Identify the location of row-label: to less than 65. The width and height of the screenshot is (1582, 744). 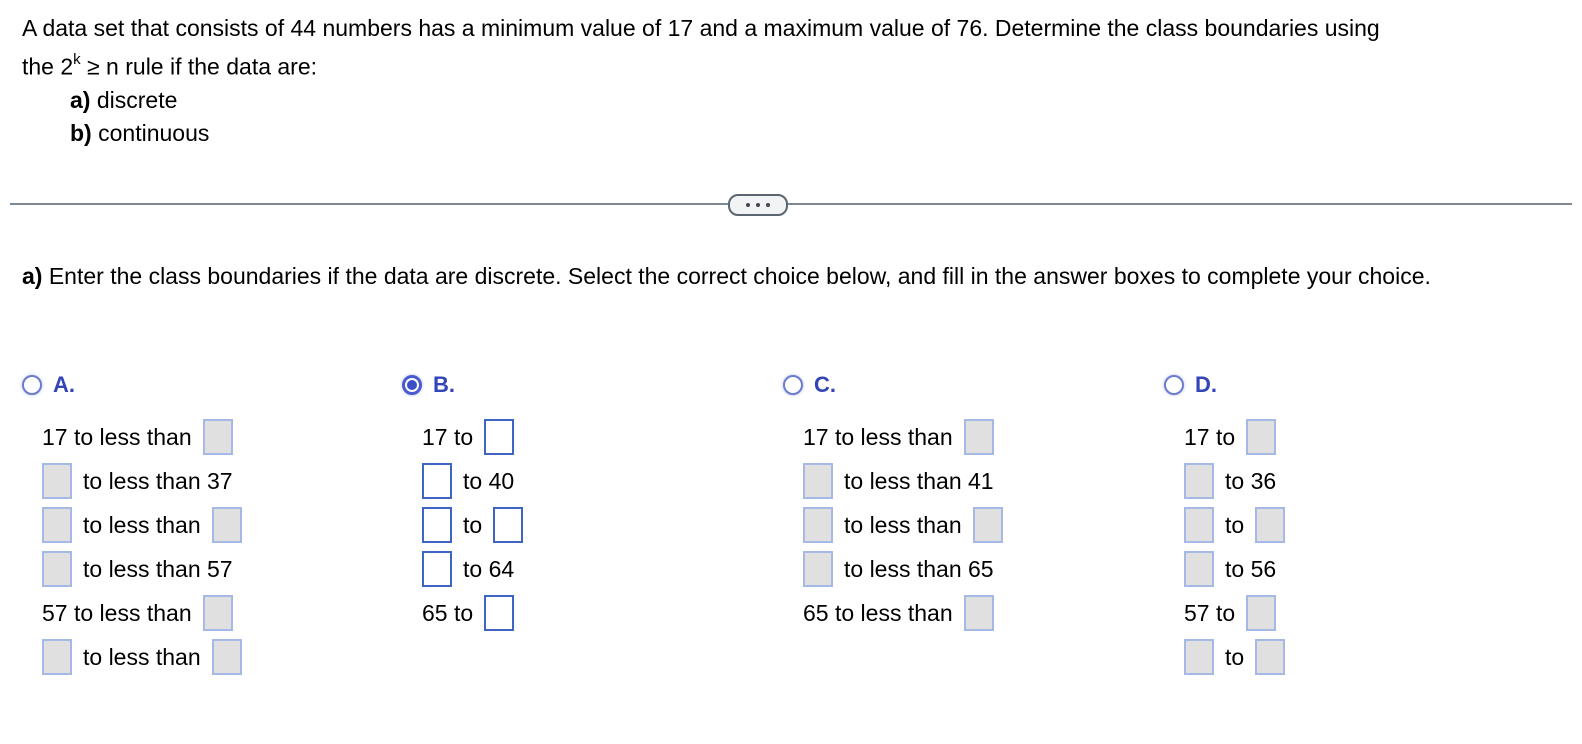
(919, 568).